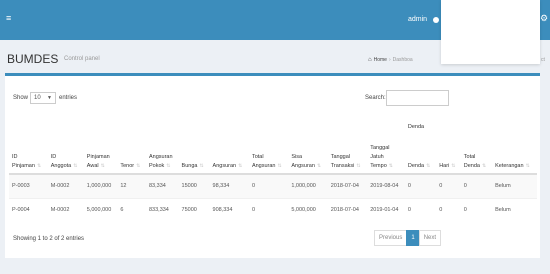 The image size is (550, 274). Describe the element at coordinates (430, 238) in the screenshot. I see `next-page-button: Next` at that location.